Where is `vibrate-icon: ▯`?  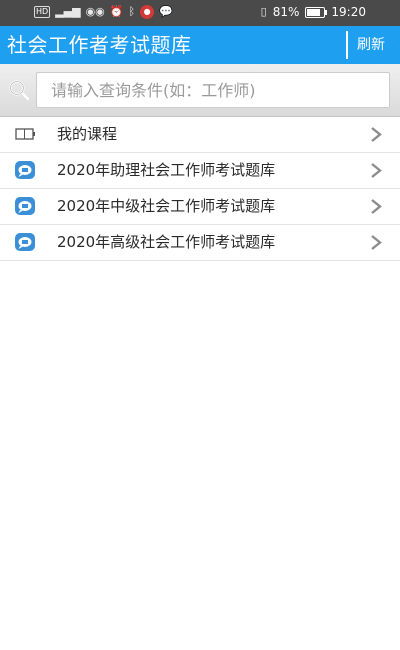
vibrate-icon: ▯ is located at coordinates (263, 11).